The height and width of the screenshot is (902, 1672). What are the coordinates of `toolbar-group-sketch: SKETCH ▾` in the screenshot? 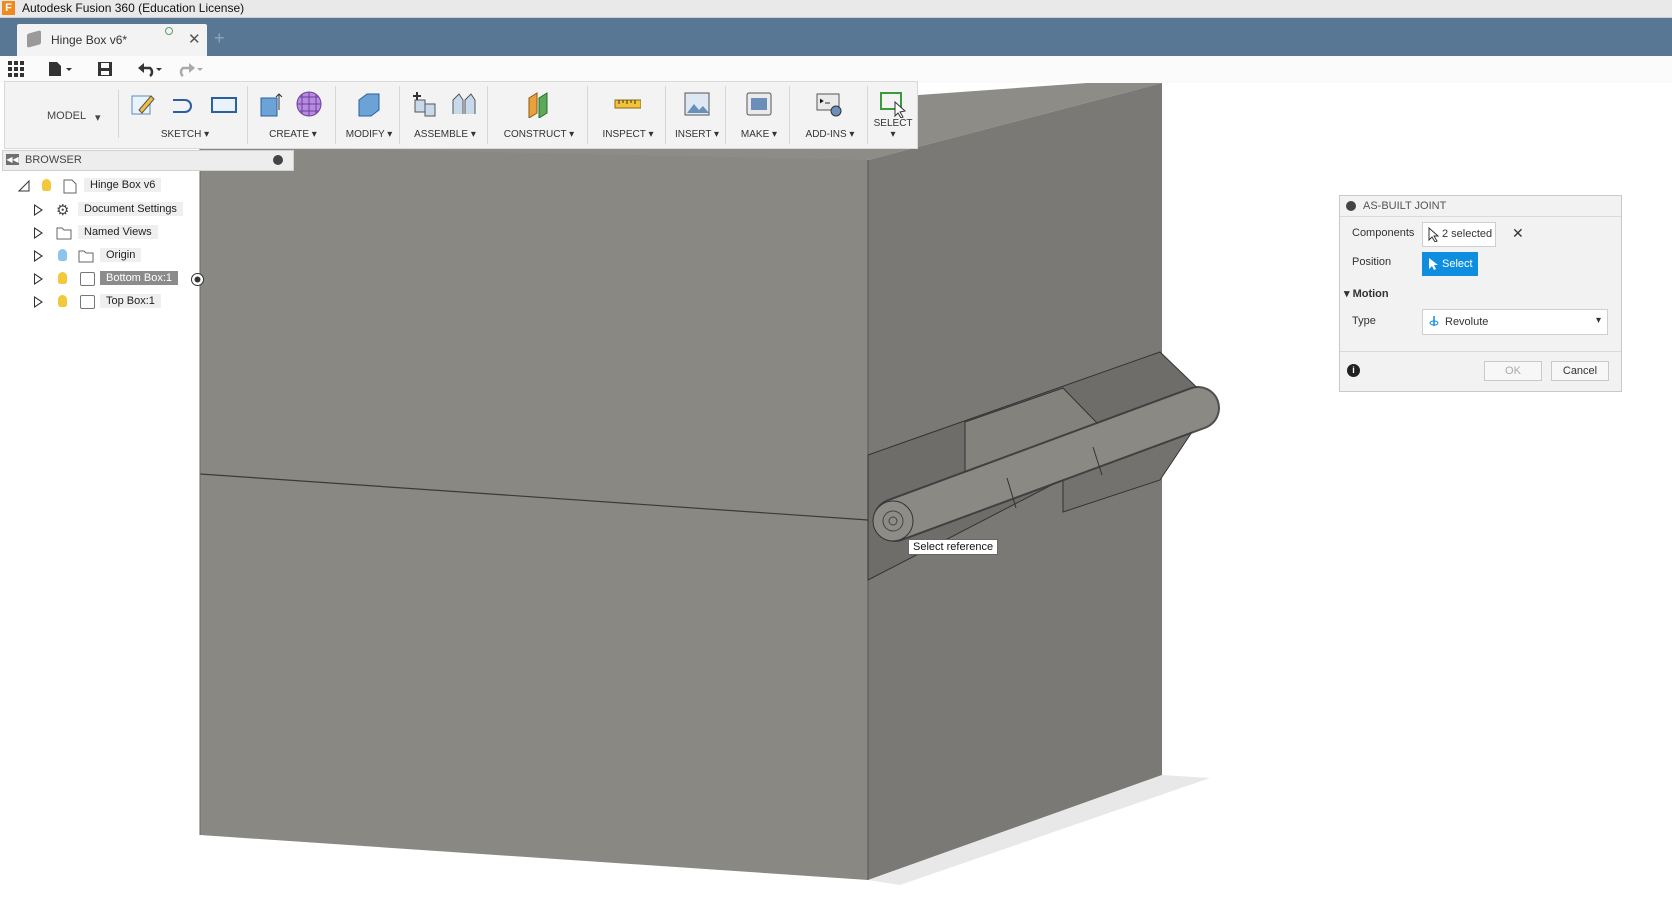 It's located at (185, 115).